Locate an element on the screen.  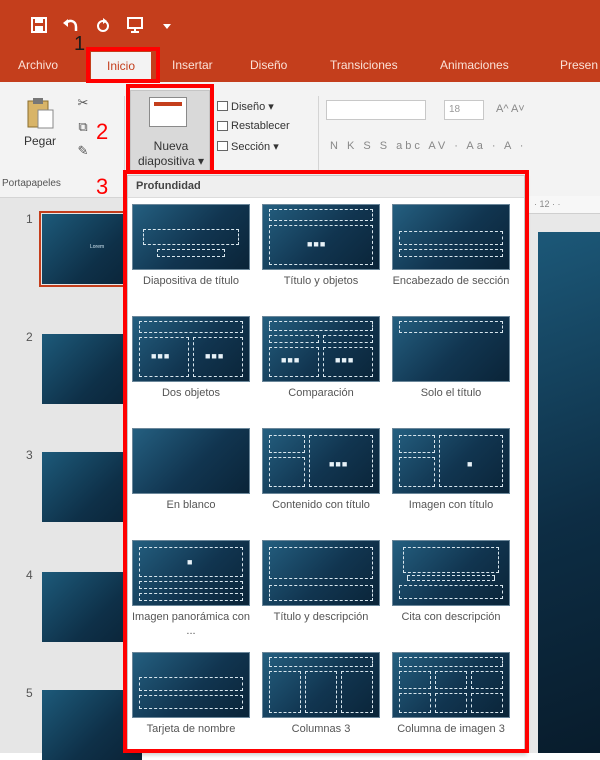
undo-icon is located at coordinates (71, 25).